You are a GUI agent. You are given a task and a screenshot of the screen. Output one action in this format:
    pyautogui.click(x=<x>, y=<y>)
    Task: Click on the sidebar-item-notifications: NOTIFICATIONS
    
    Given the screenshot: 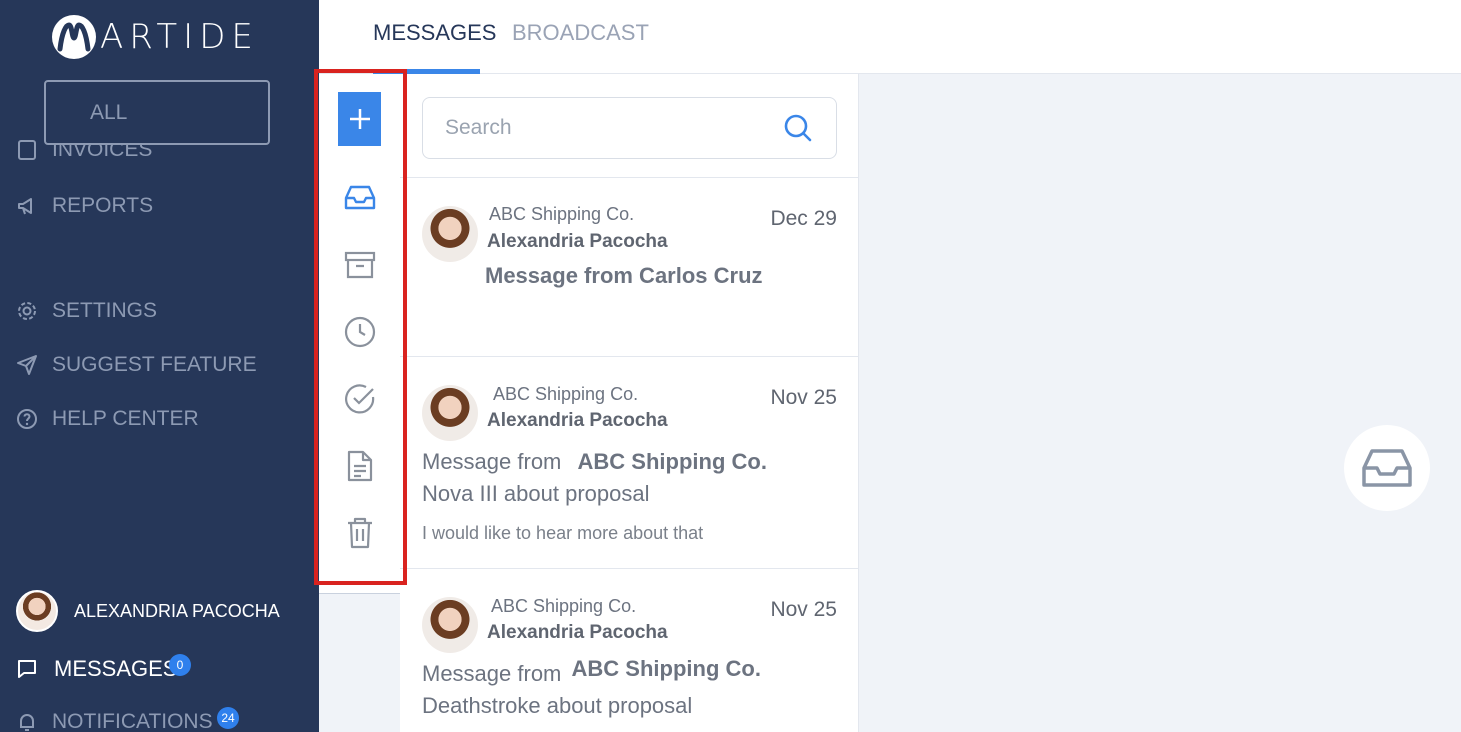 What is the action you would take?
    pyautogui.click(x=114, y=721)
    